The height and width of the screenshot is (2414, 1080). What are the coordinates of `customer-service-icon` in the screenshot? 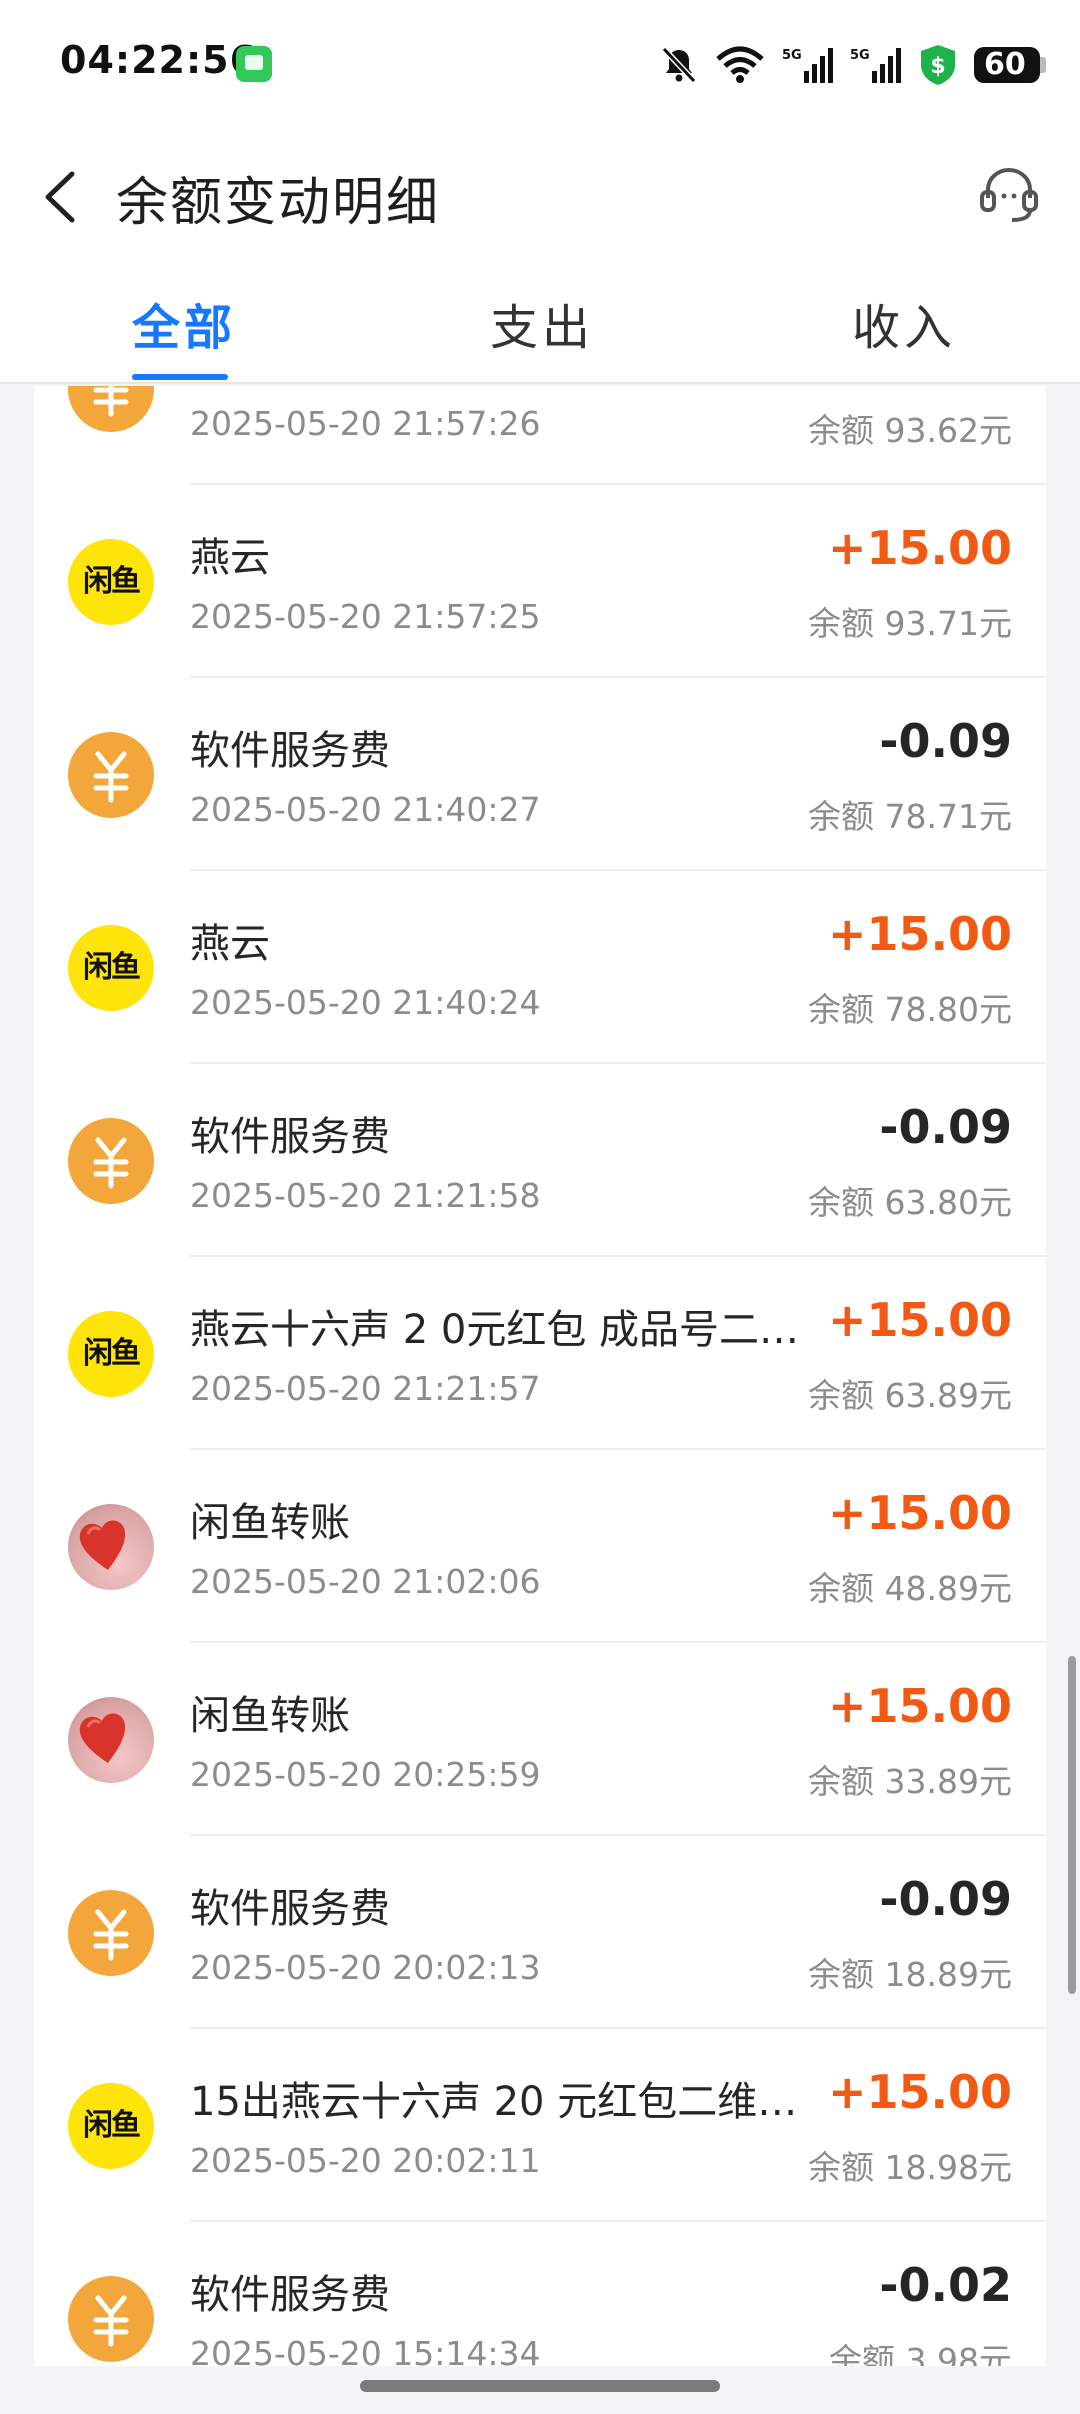 It's located at (1009, 195).